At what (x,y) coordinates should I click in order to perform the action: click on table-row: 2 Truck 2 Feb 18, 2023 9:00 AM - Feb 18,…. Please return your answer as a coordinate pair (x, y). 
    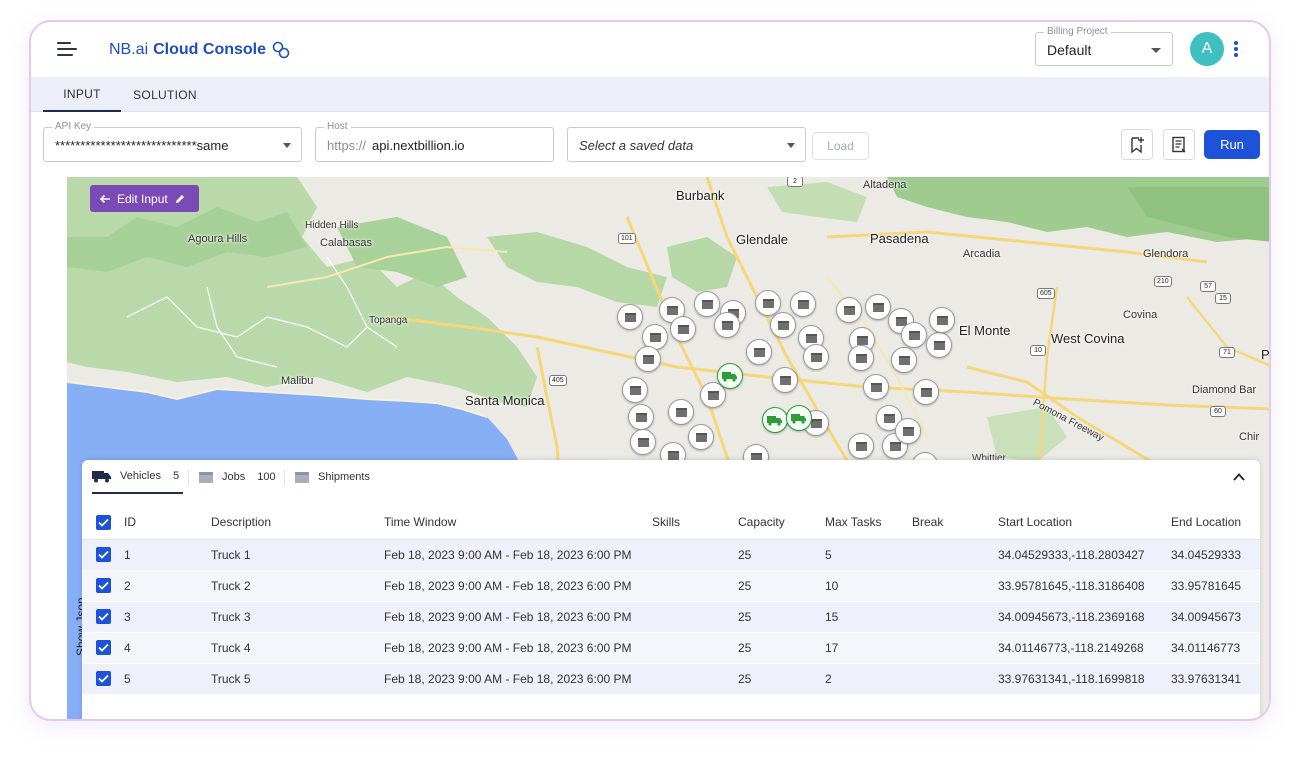
    Looking at the image, I should click on (671, 586).